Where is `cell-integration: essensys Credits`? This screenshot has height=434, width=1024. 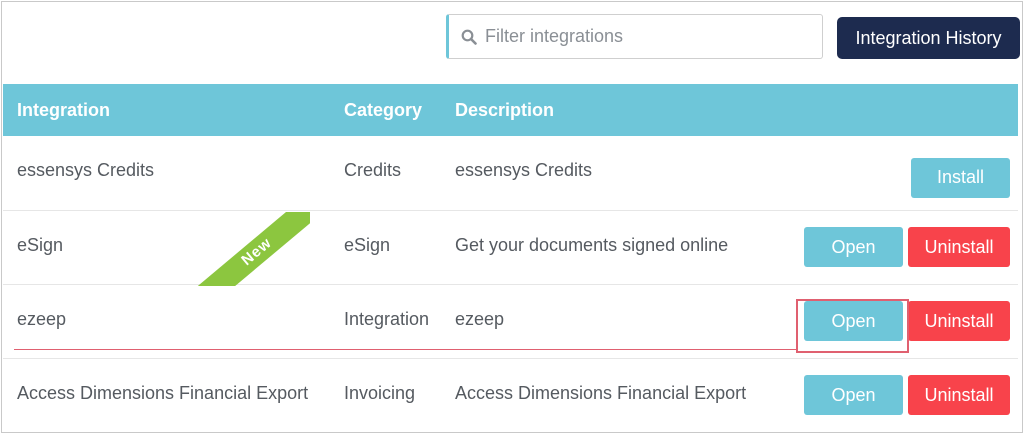
cell-integration: essensys Credits is located at coordinates (166, 173).